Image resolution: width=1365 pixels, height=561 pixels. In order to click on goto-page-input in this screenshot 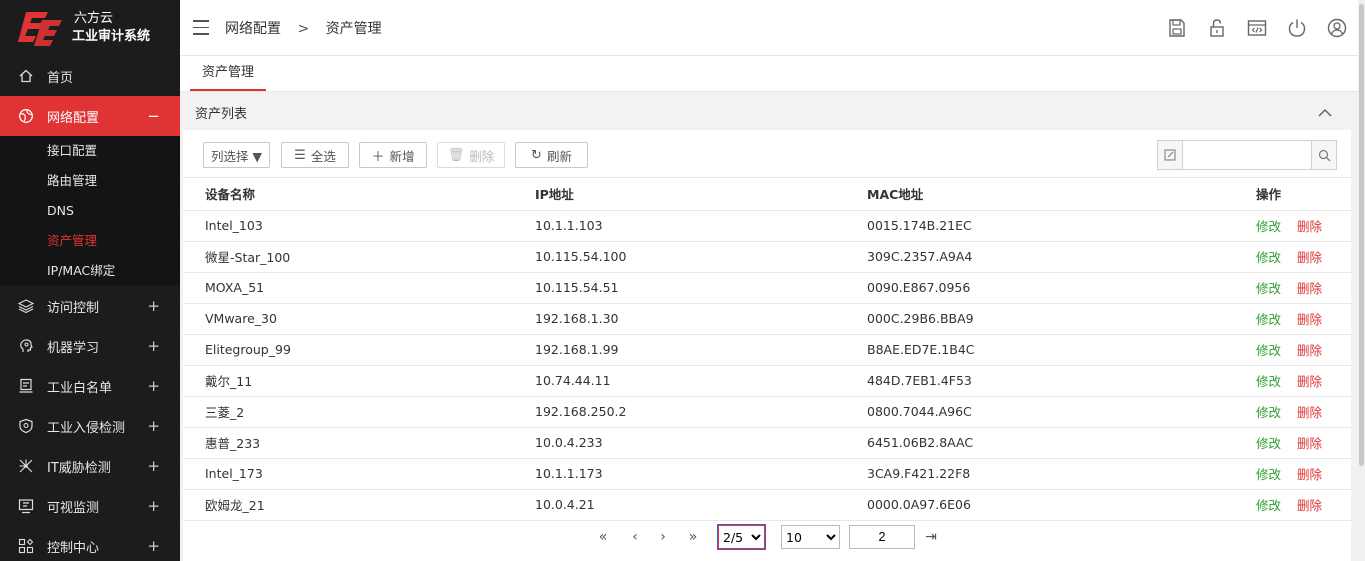, I will do `click(882, 537)`.